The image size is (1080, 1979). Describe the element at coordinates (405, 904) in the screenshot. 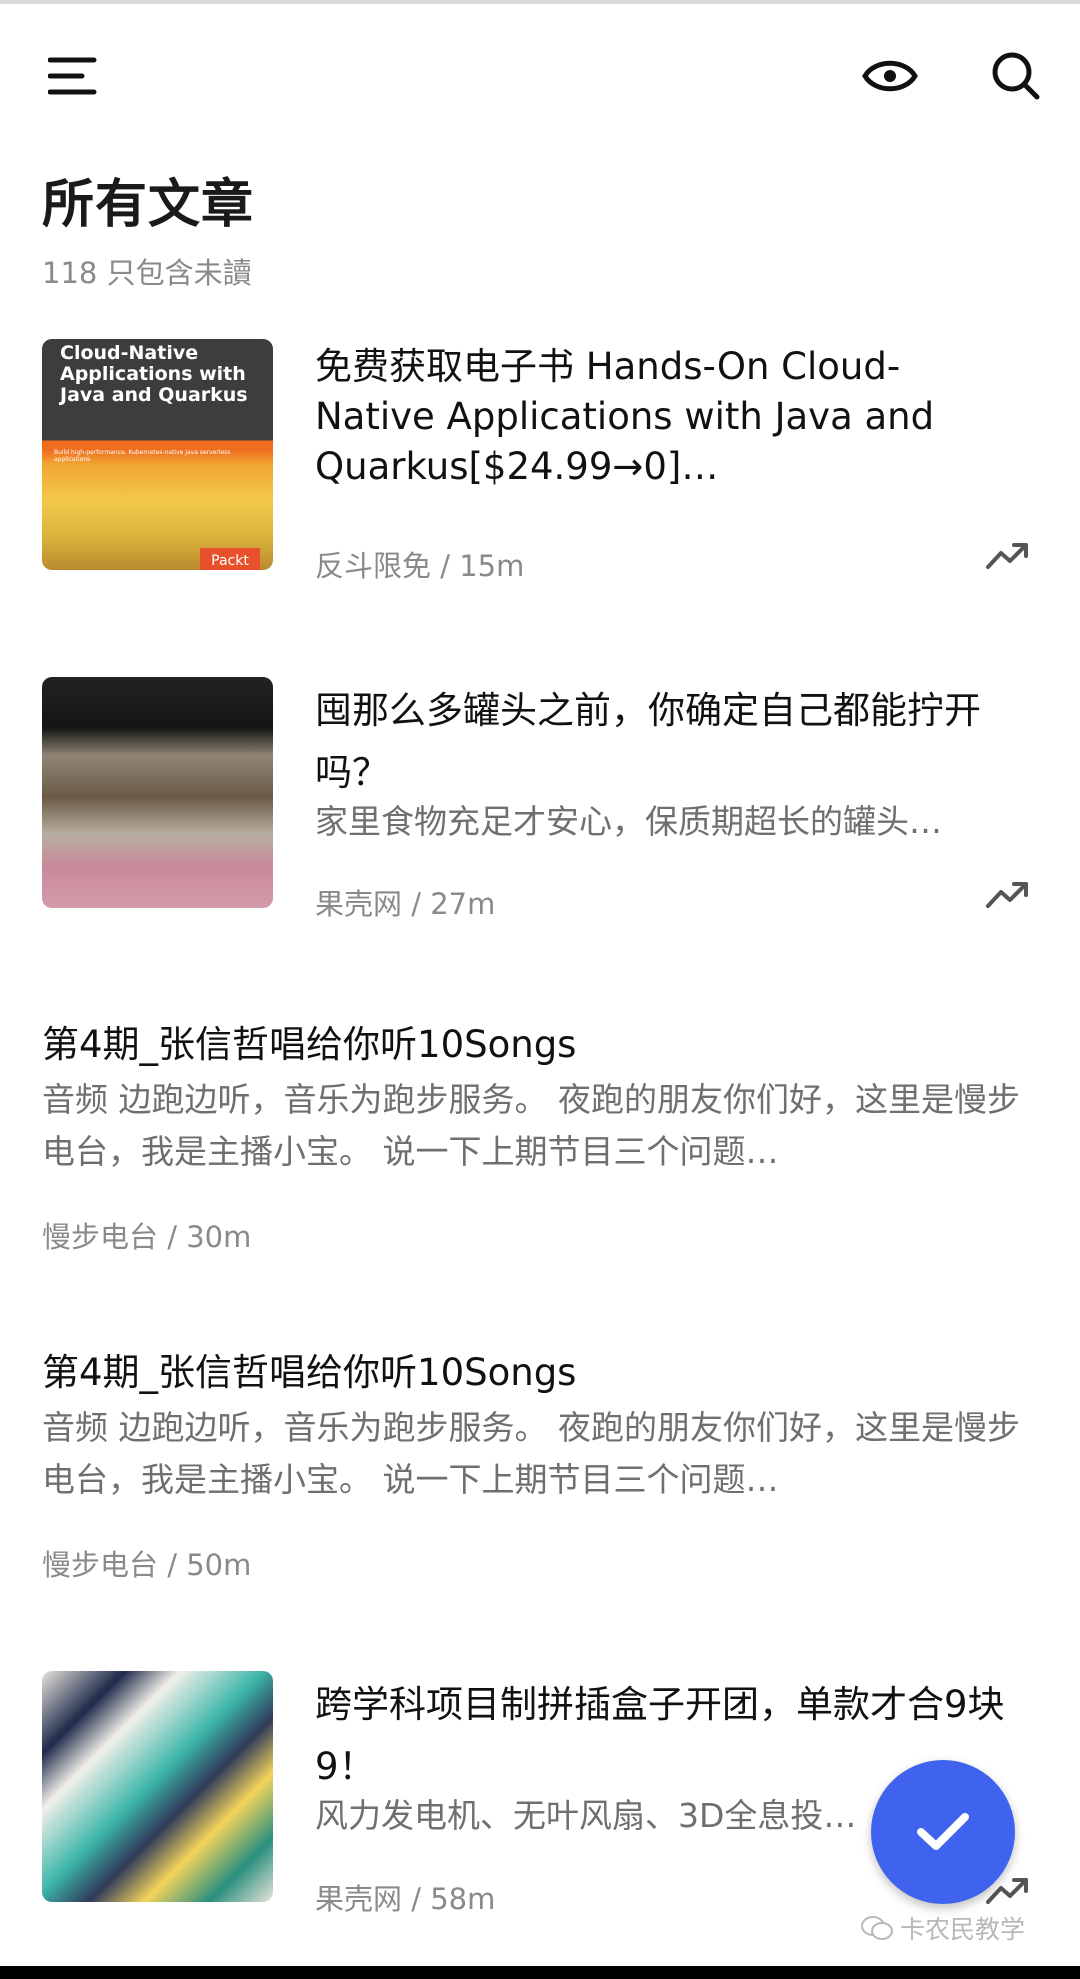

I see `article-source-time: 果壳网 / 27m` at that location.